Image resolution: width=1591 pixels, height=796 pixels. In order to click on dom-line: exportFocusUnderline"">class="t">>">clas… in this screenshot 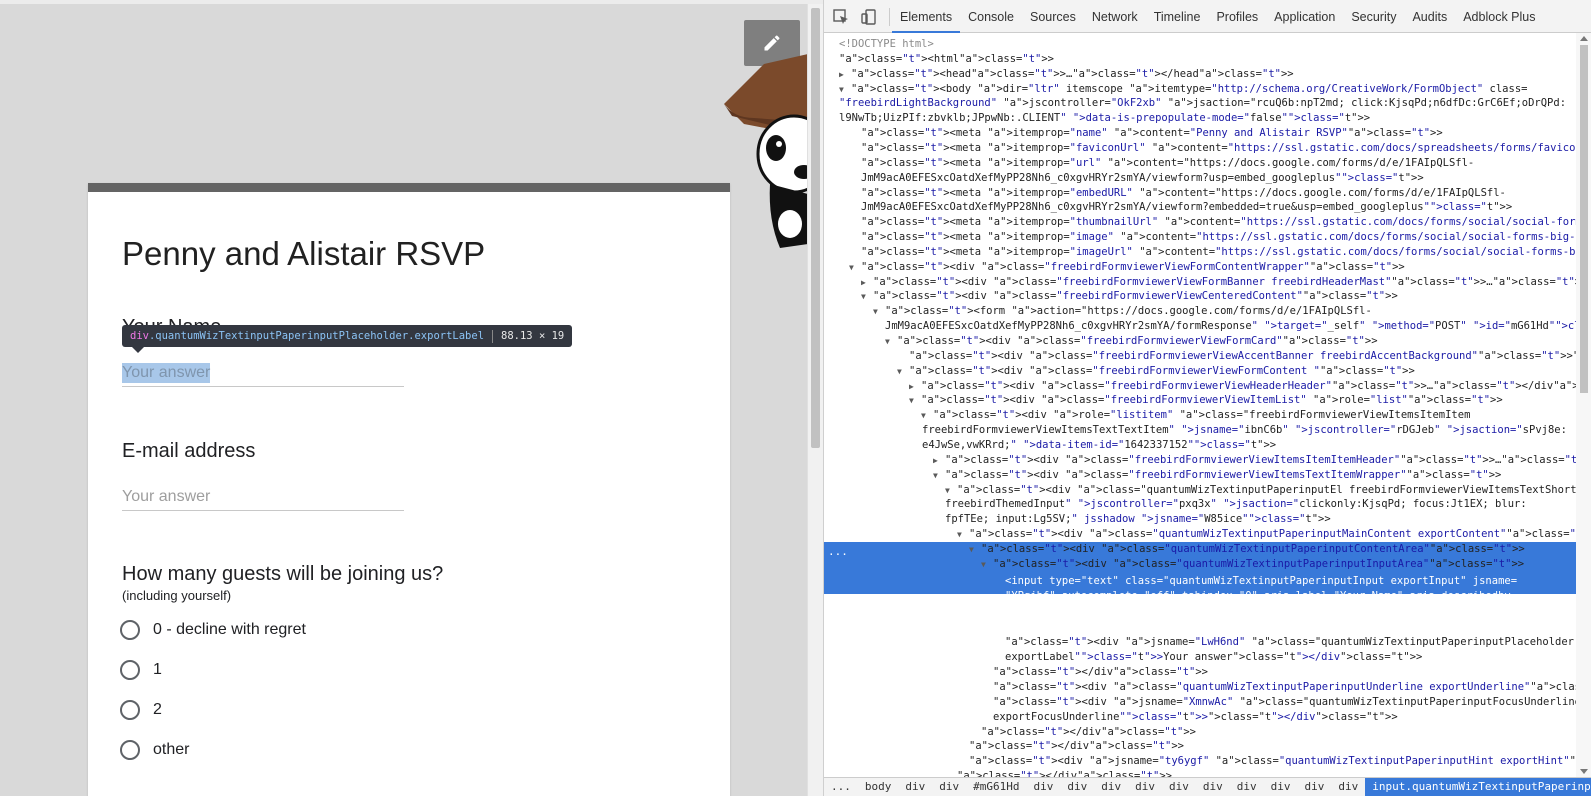, I will do `click(1195, 717)`.